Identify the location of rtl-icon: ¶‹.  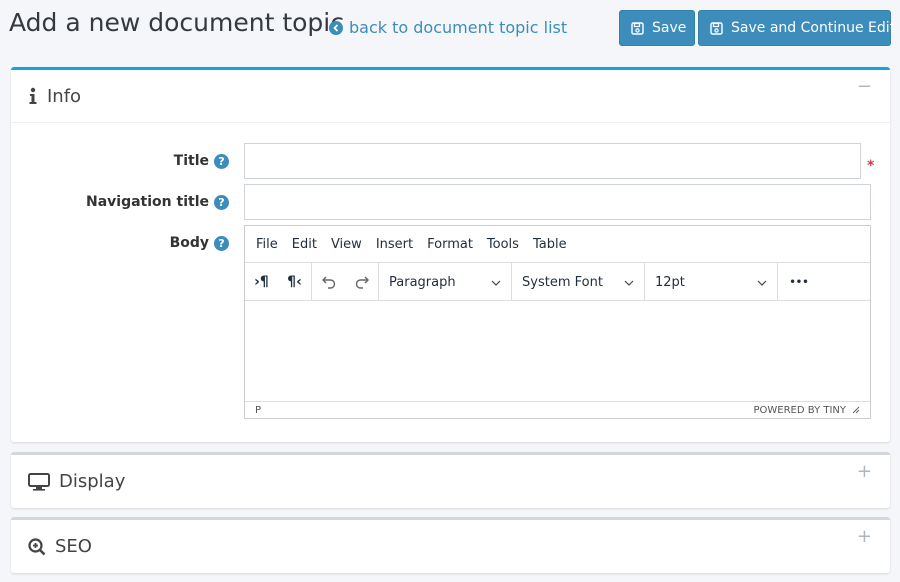
(294, 282).